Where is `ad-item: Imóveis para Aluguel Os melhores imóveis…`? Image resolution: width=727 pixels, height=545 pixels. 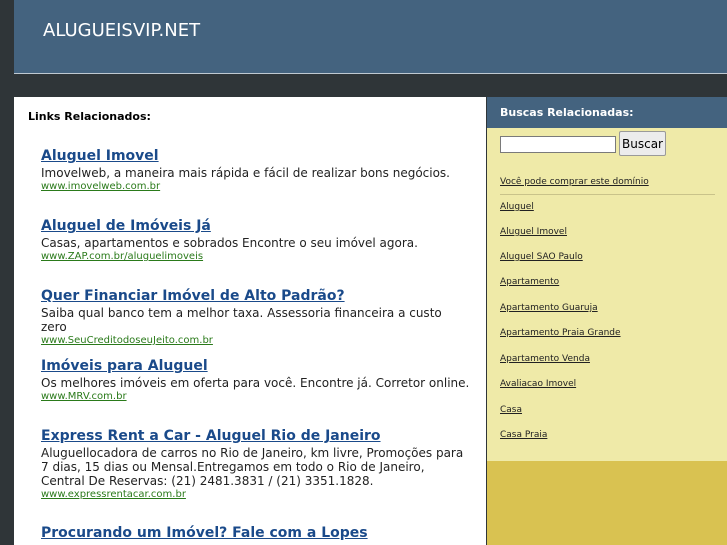
ad-item: Imóveis para Aluguel Os melhores imóveis… is located at coordinates (256, 380).